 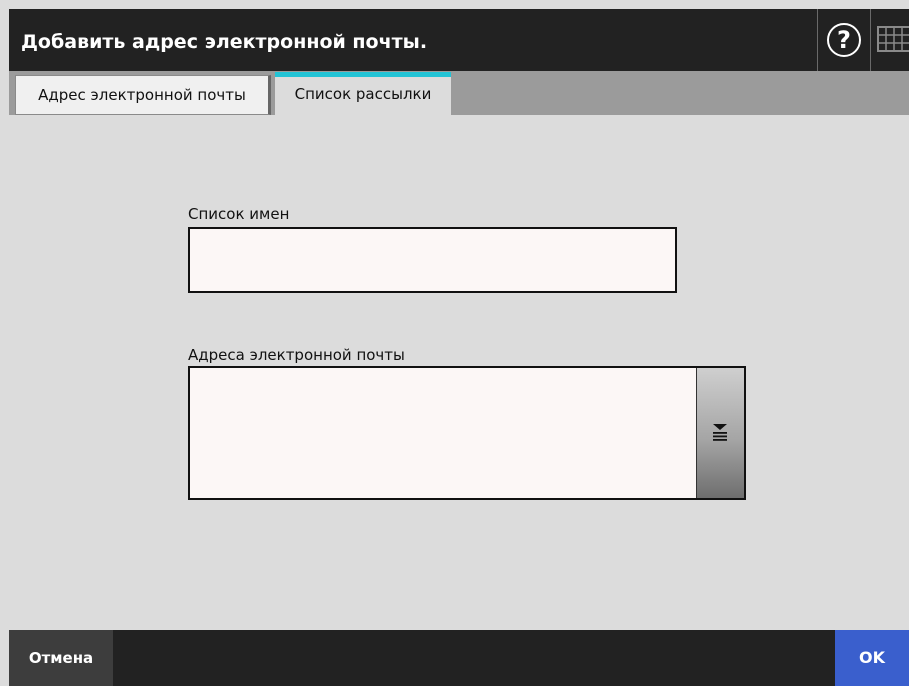 I want to click on help-icon: ?, so click(x=844, y=40).